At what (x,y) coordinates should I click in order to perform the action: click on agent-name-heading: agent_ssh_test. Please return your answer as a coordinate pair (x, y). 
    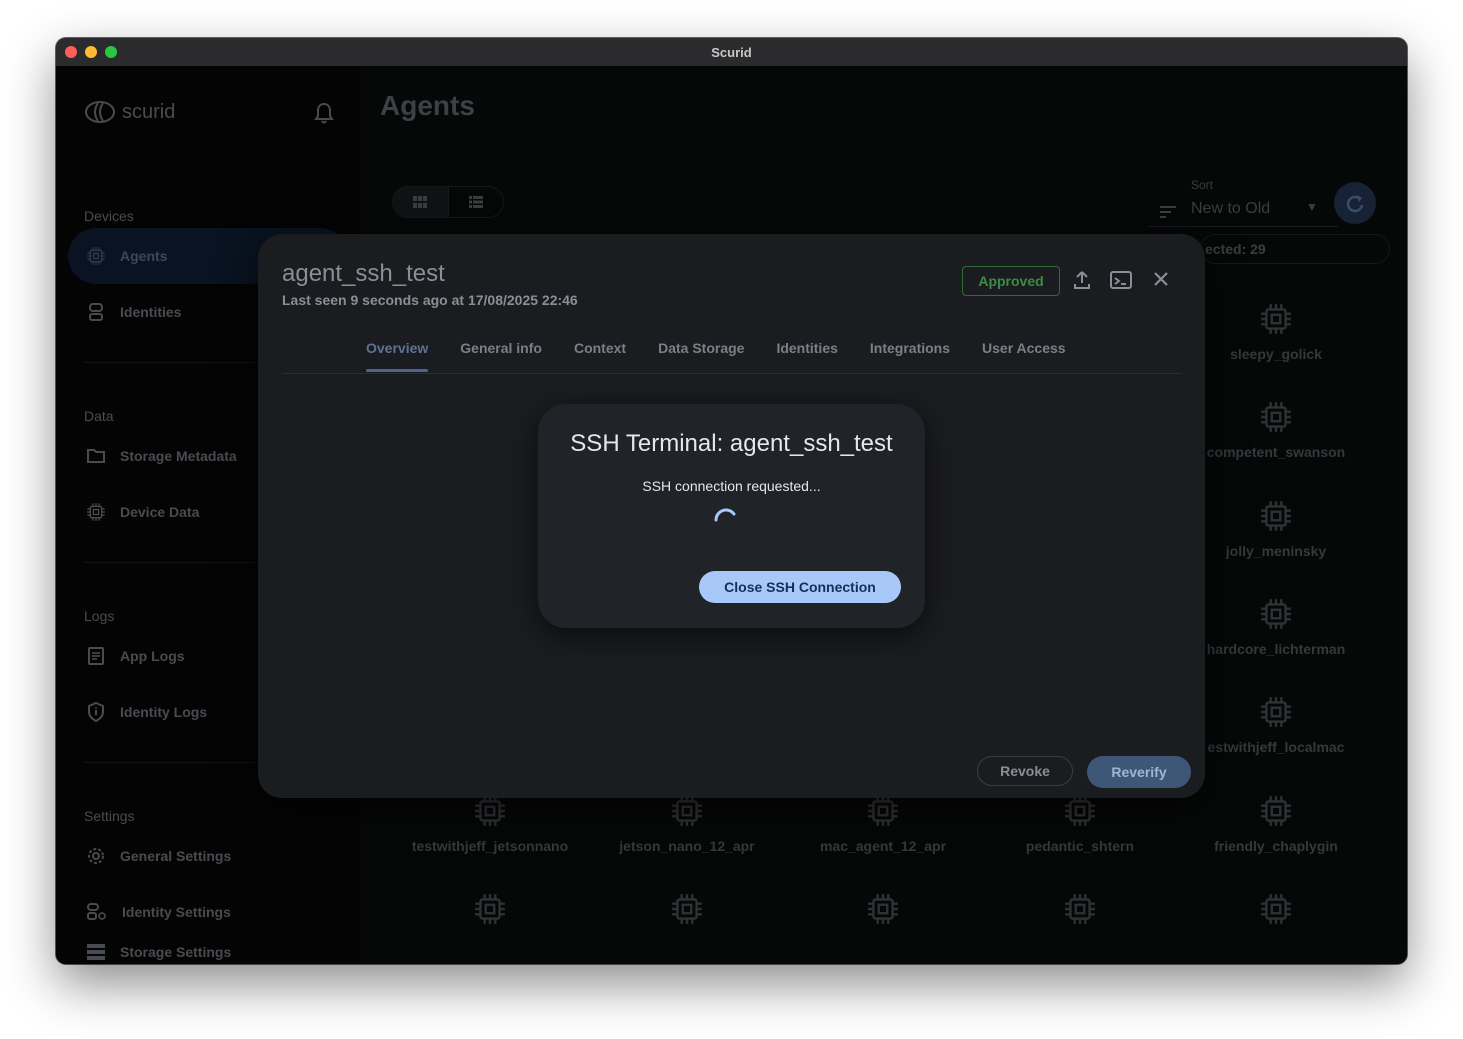
    Looking at the image, I should click on (363, 273).